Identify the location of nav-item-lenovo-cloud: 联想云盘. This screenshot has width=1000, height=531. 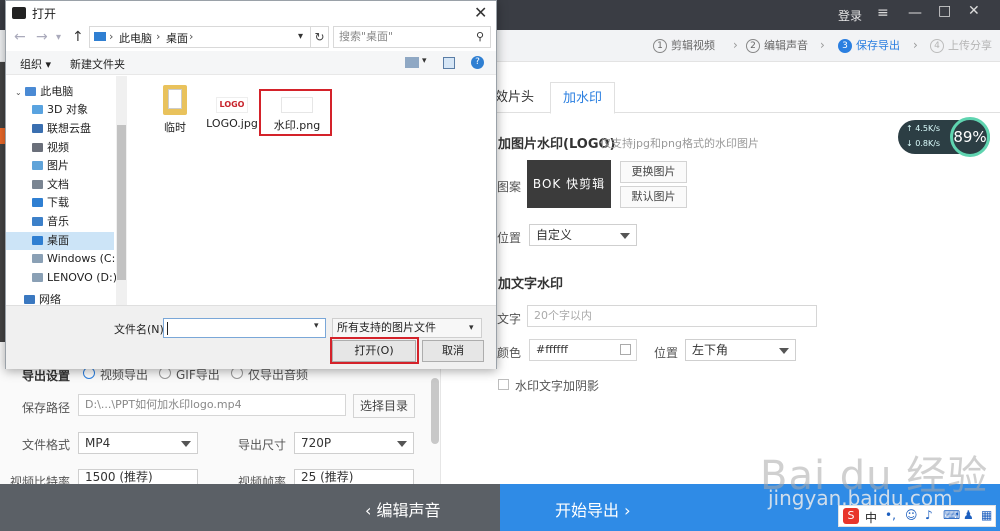
(60, 129).